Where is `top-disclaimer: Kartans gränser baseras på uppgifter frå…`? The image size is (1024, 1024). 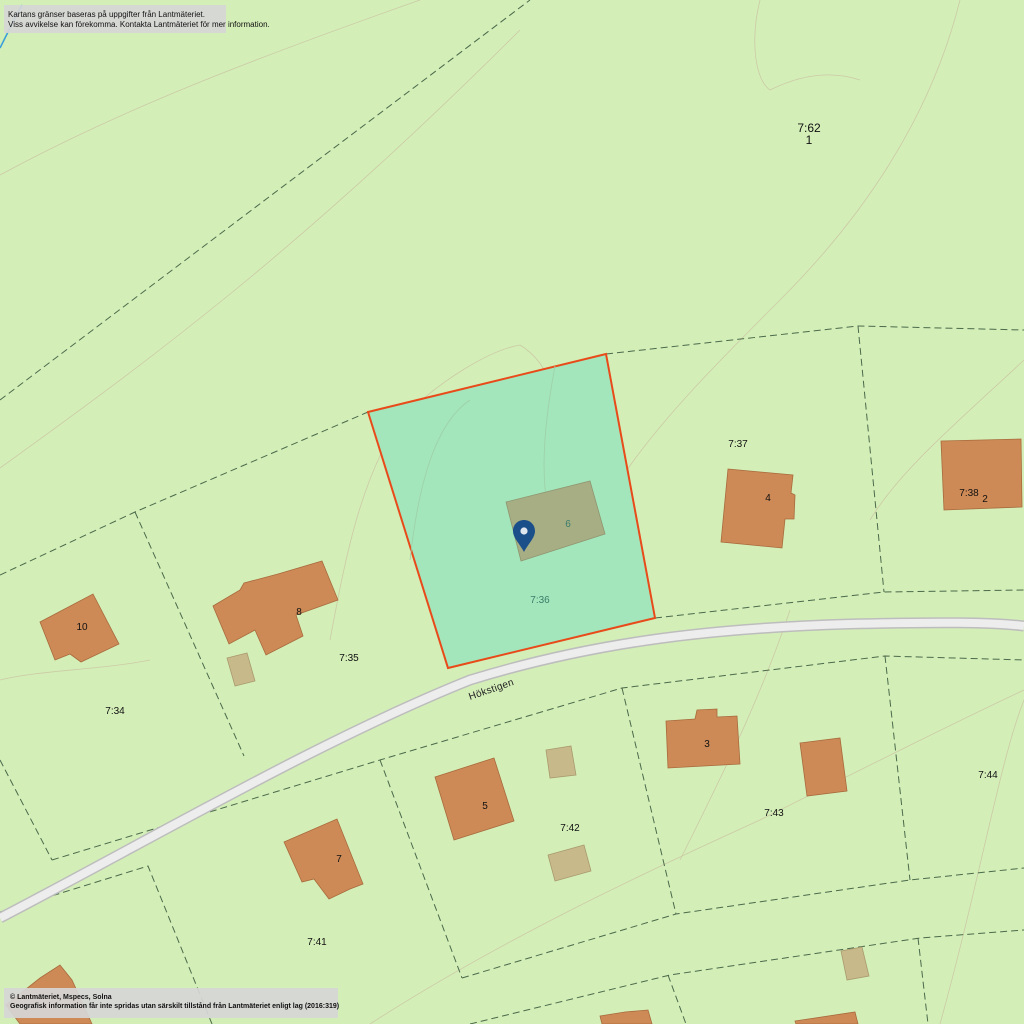
top-disclaimer: Kartans gränser baseras på uppgifter frå… is located at coordinates (137, 19).